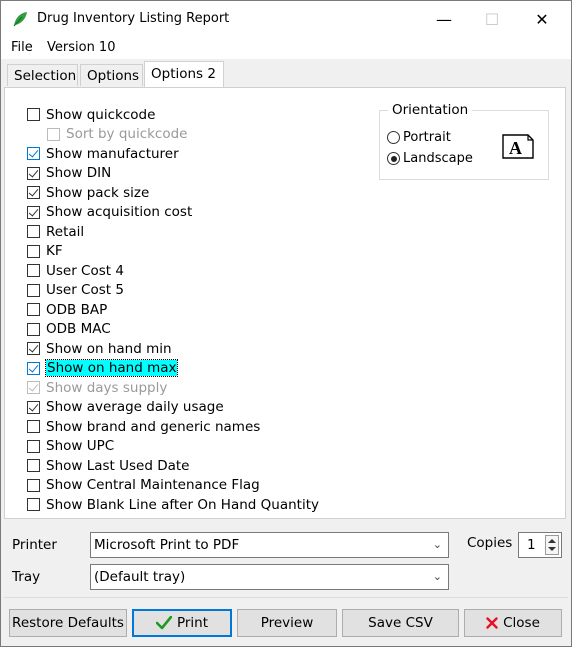 The image size is (572, 647). I want to click on option-row: Show DIN, so click(69, 173).